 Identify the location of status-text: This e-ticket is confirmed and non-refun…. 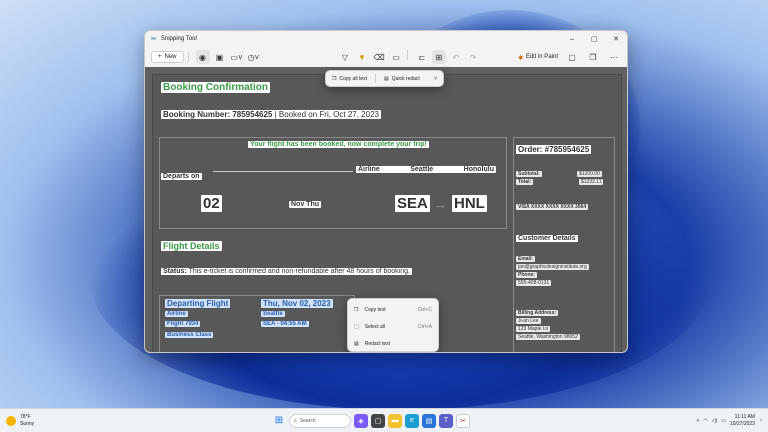
(299, 271).